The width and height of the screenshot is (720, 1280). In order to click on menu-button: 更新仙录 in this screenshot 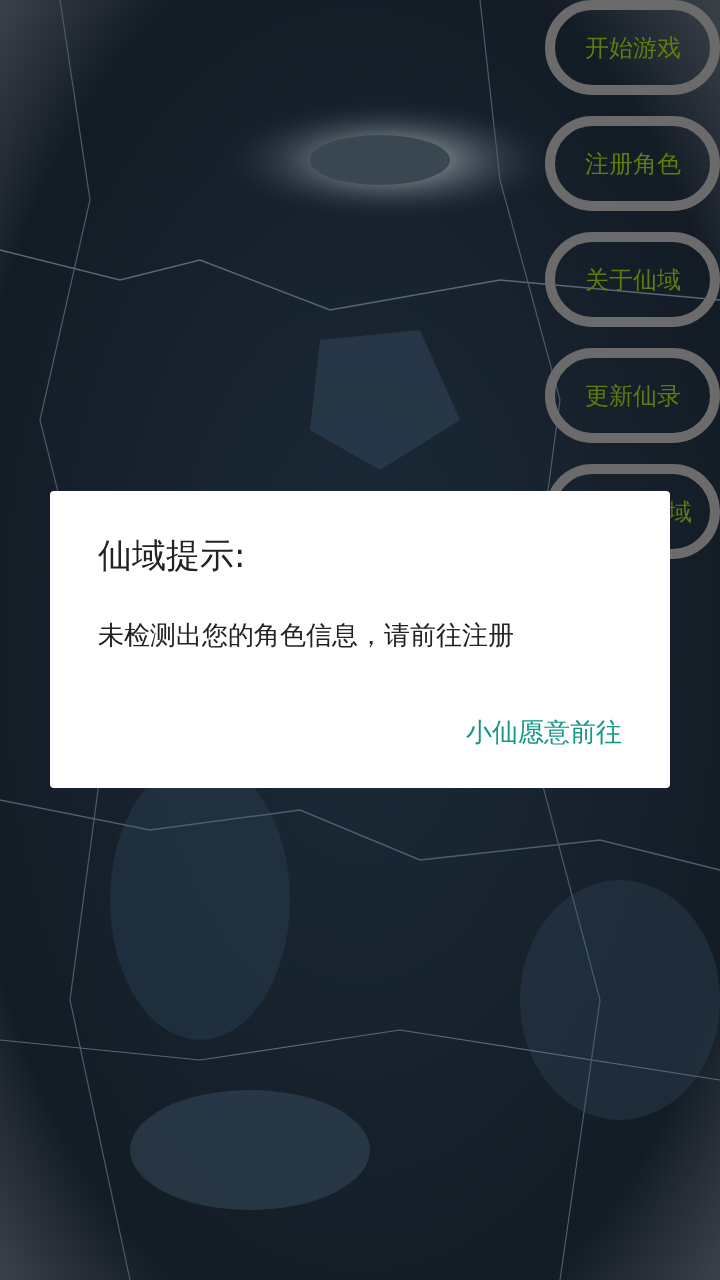, I will do `click(632, 395)`.